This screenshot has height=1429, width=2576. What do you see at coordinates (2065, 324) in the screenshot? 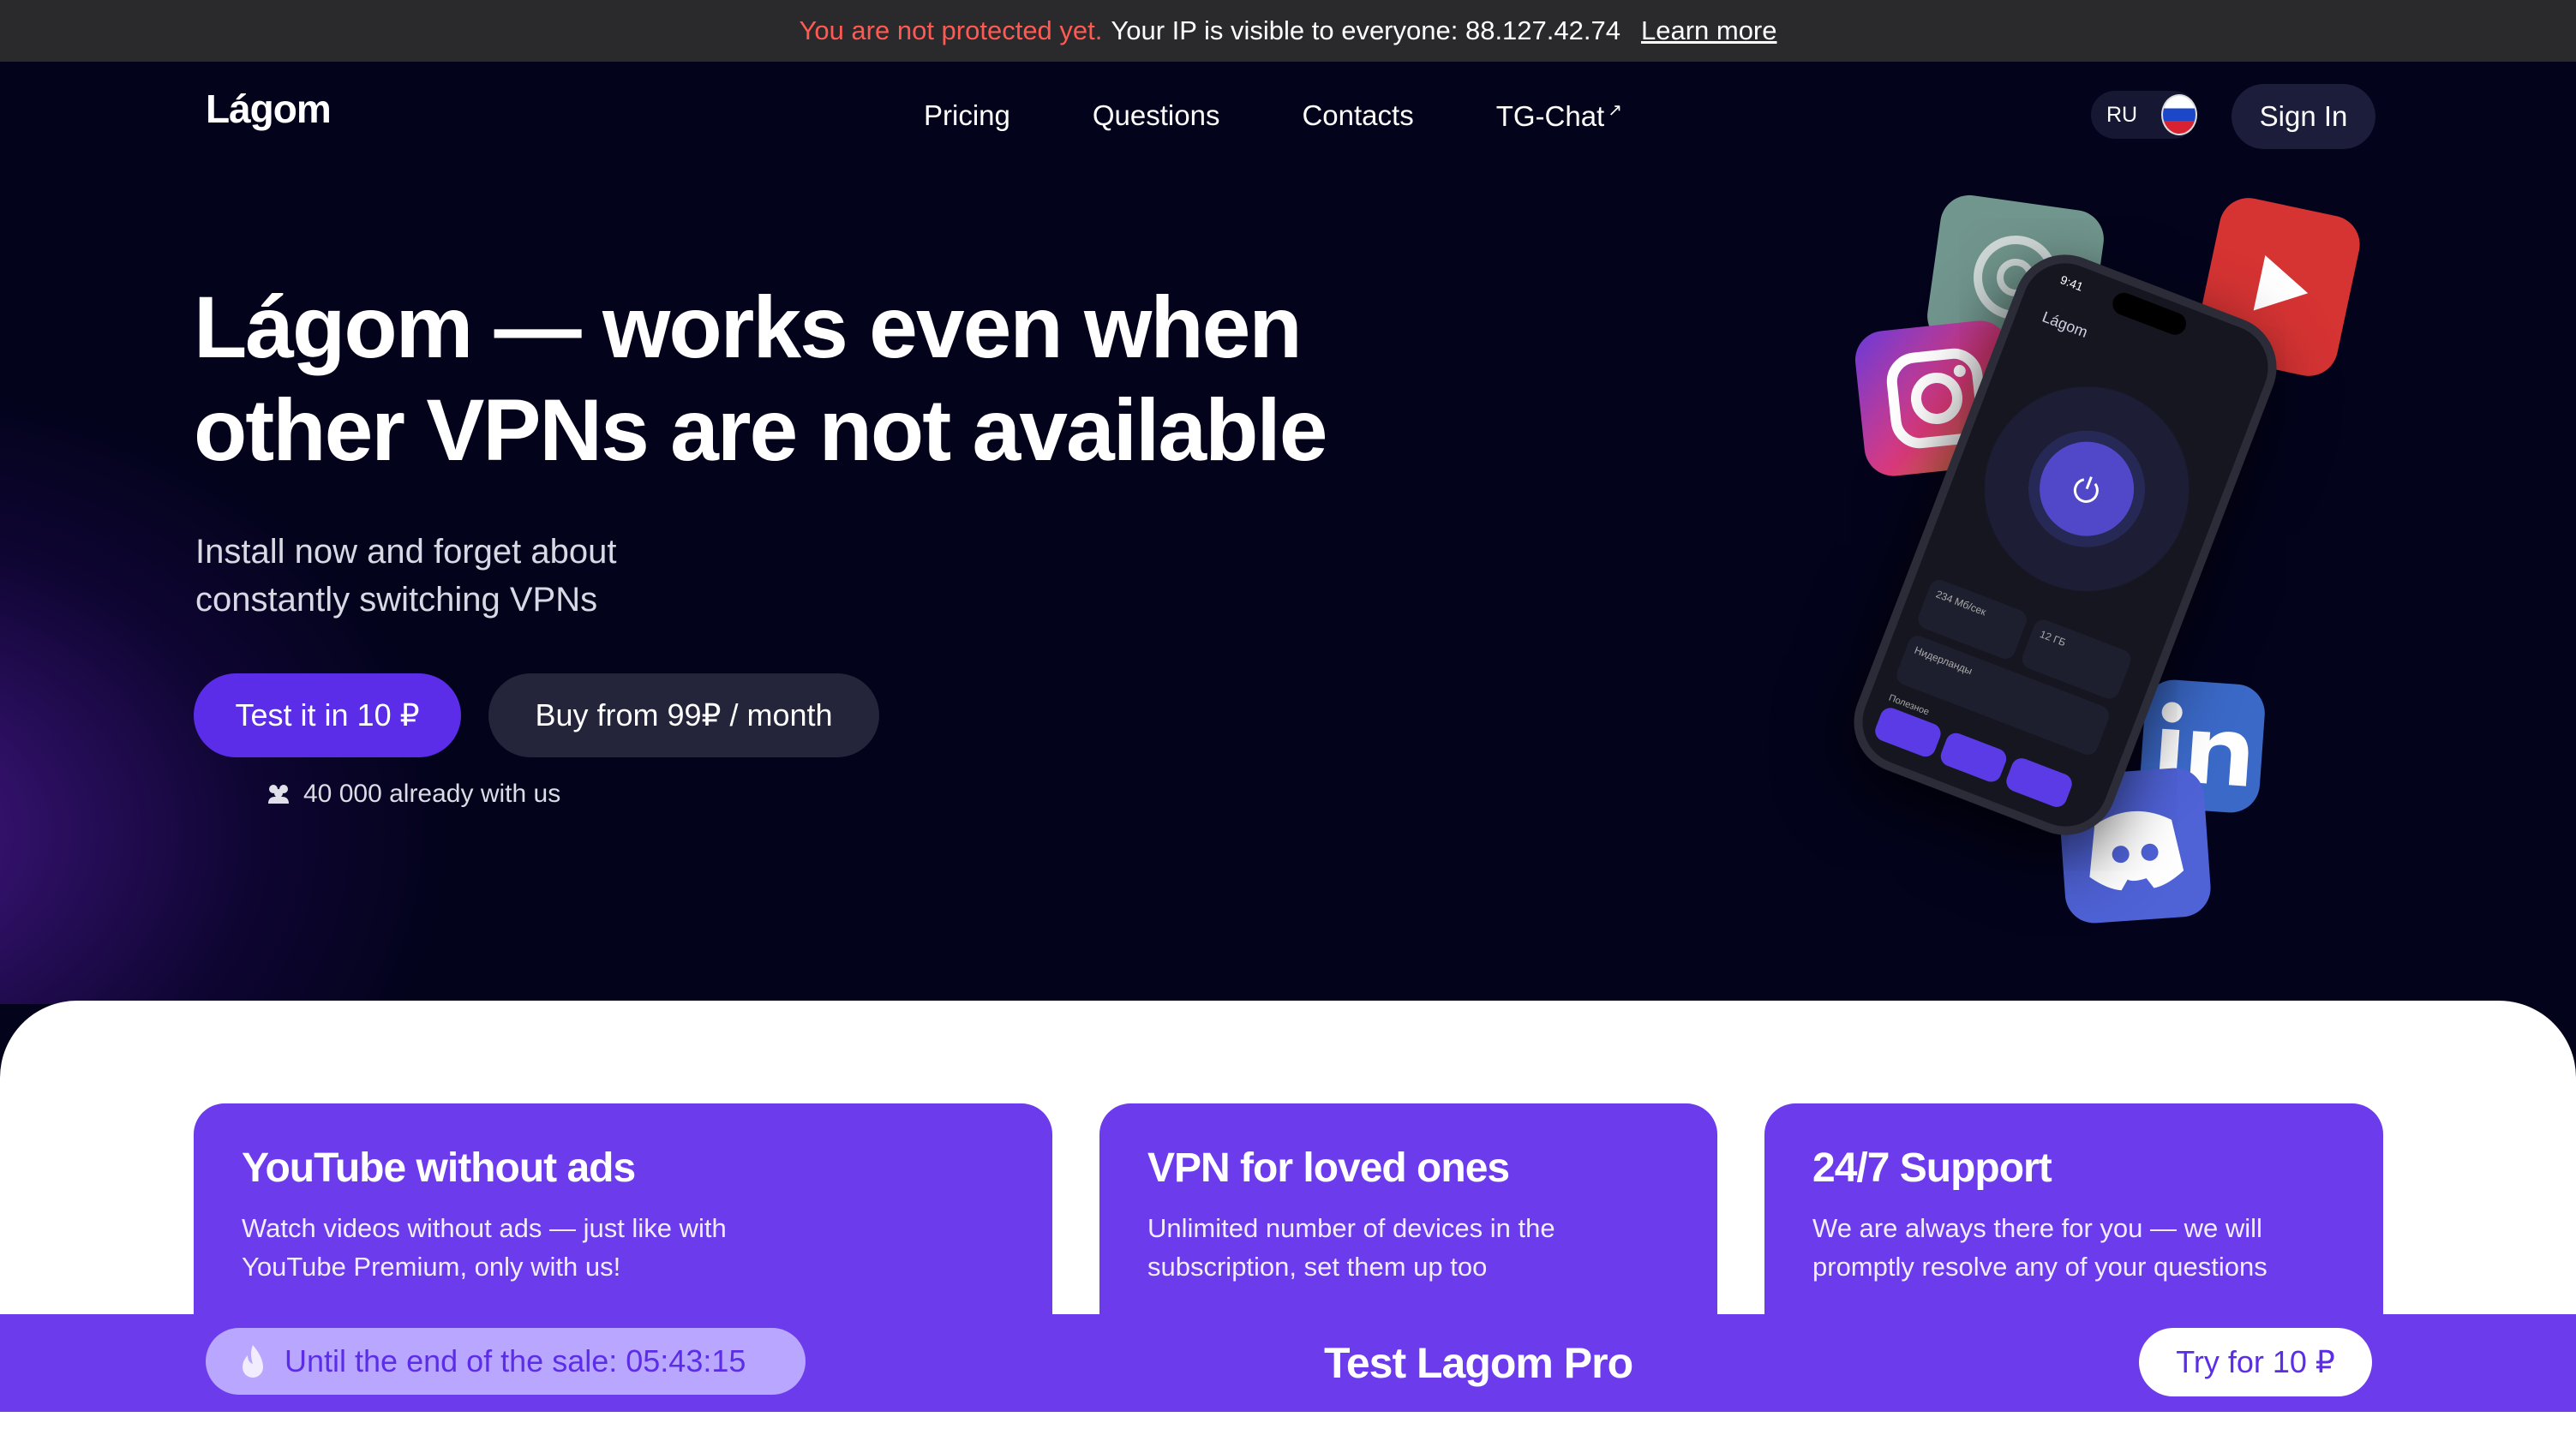
I see `phone-app-name: Lágom` at bounding box center [2065, 324].